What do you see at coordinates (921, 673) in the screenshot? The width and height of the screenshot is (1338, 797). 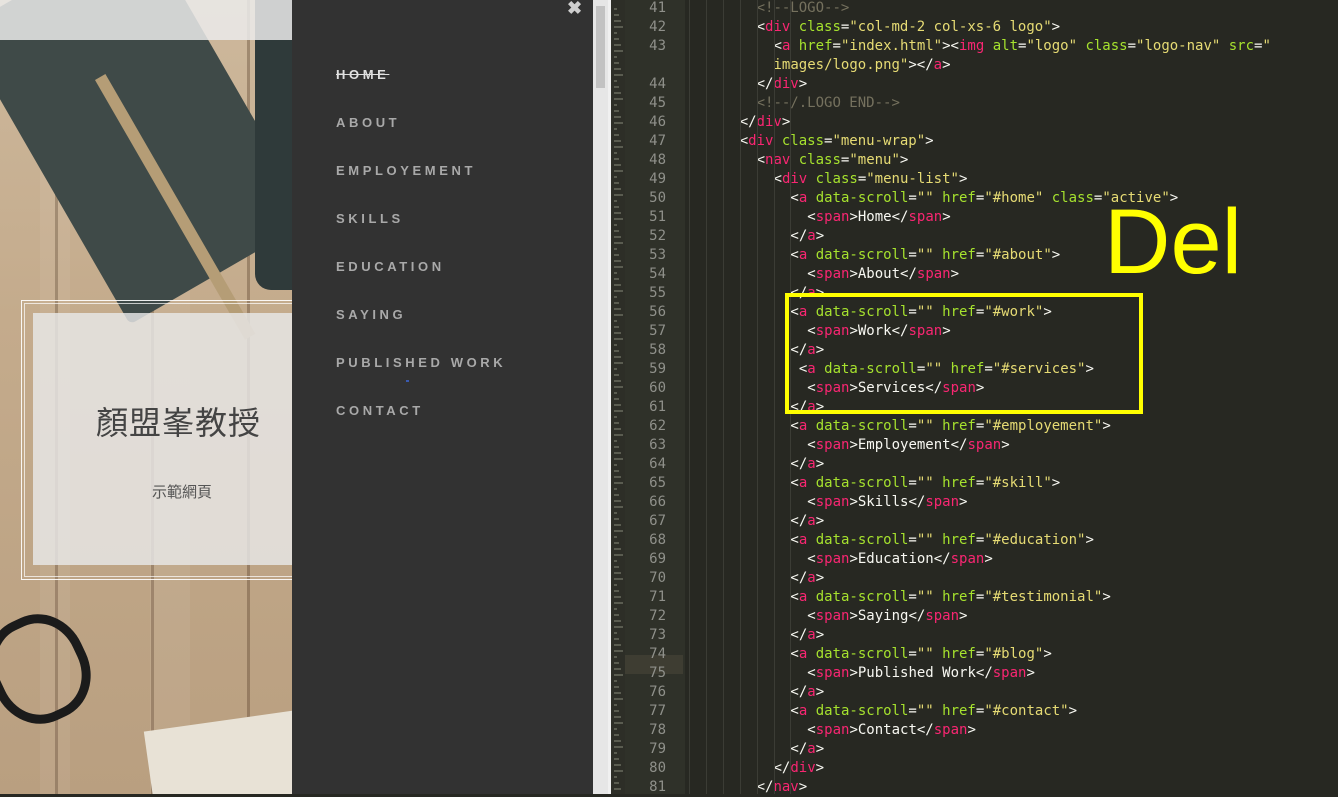 I see `code-line: <span>Published Work</span>` at bounding box center [921, 673].